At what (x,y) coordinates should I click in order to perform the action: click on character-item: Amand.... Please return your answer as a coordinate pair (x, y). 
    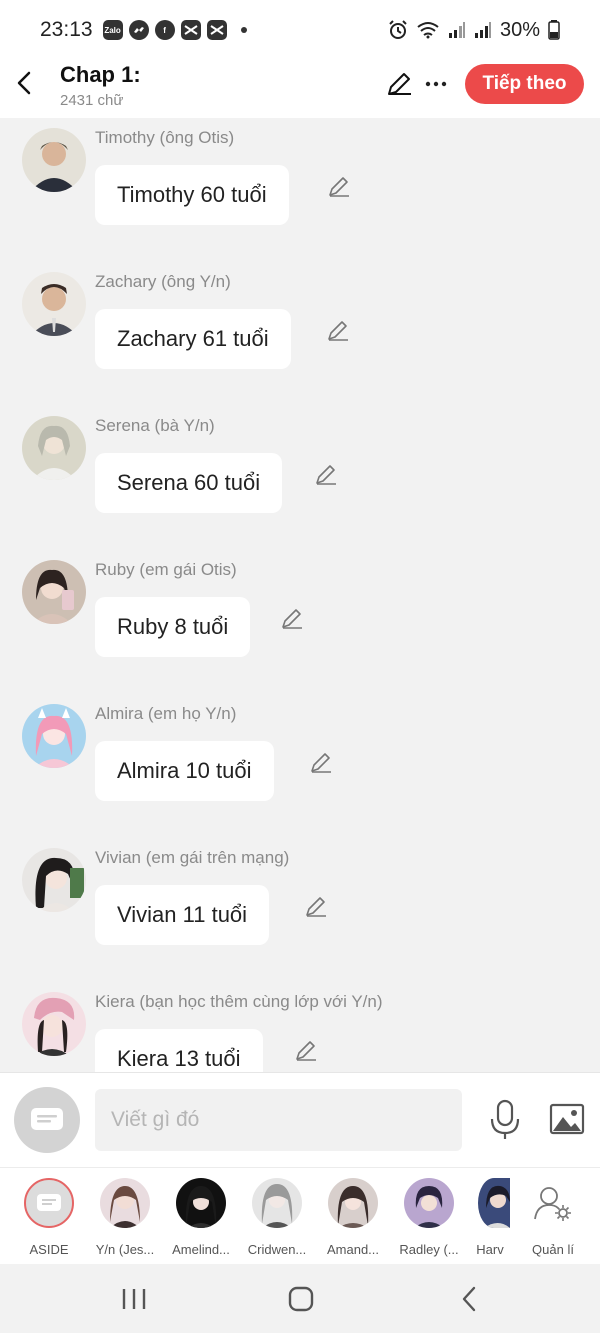
    Looking at the image, I should click on (353, 1217).